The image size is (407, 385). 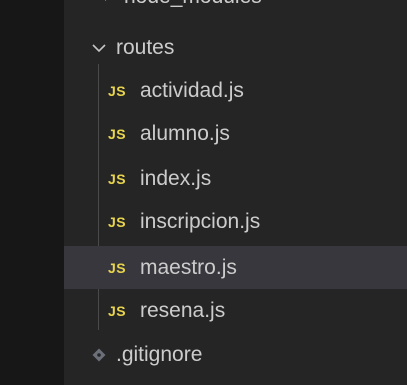 I want to click on tree-item-routes-folder: routes, so click(x=235, y=47).